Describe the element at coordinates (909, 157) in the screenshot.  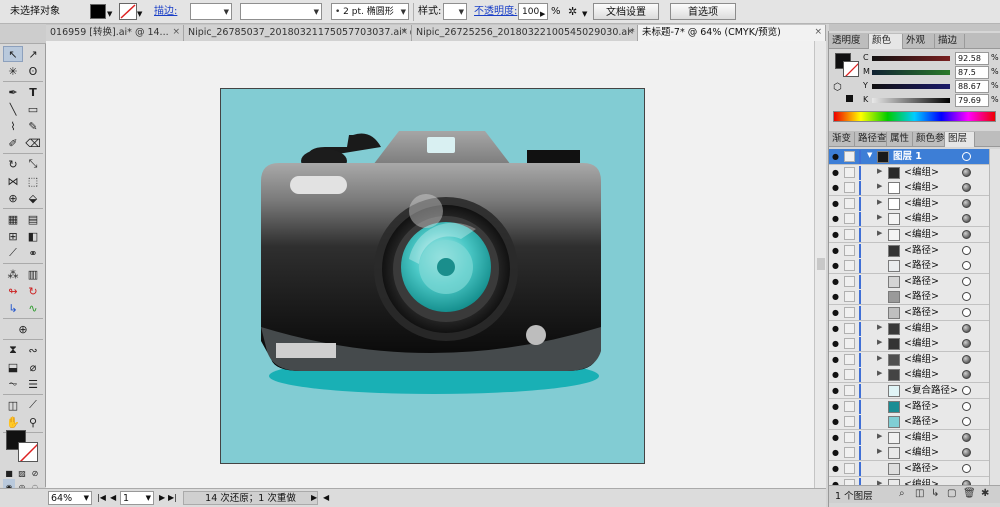
I see `layer-row-top: ● ▼ 图层 1` at that location.